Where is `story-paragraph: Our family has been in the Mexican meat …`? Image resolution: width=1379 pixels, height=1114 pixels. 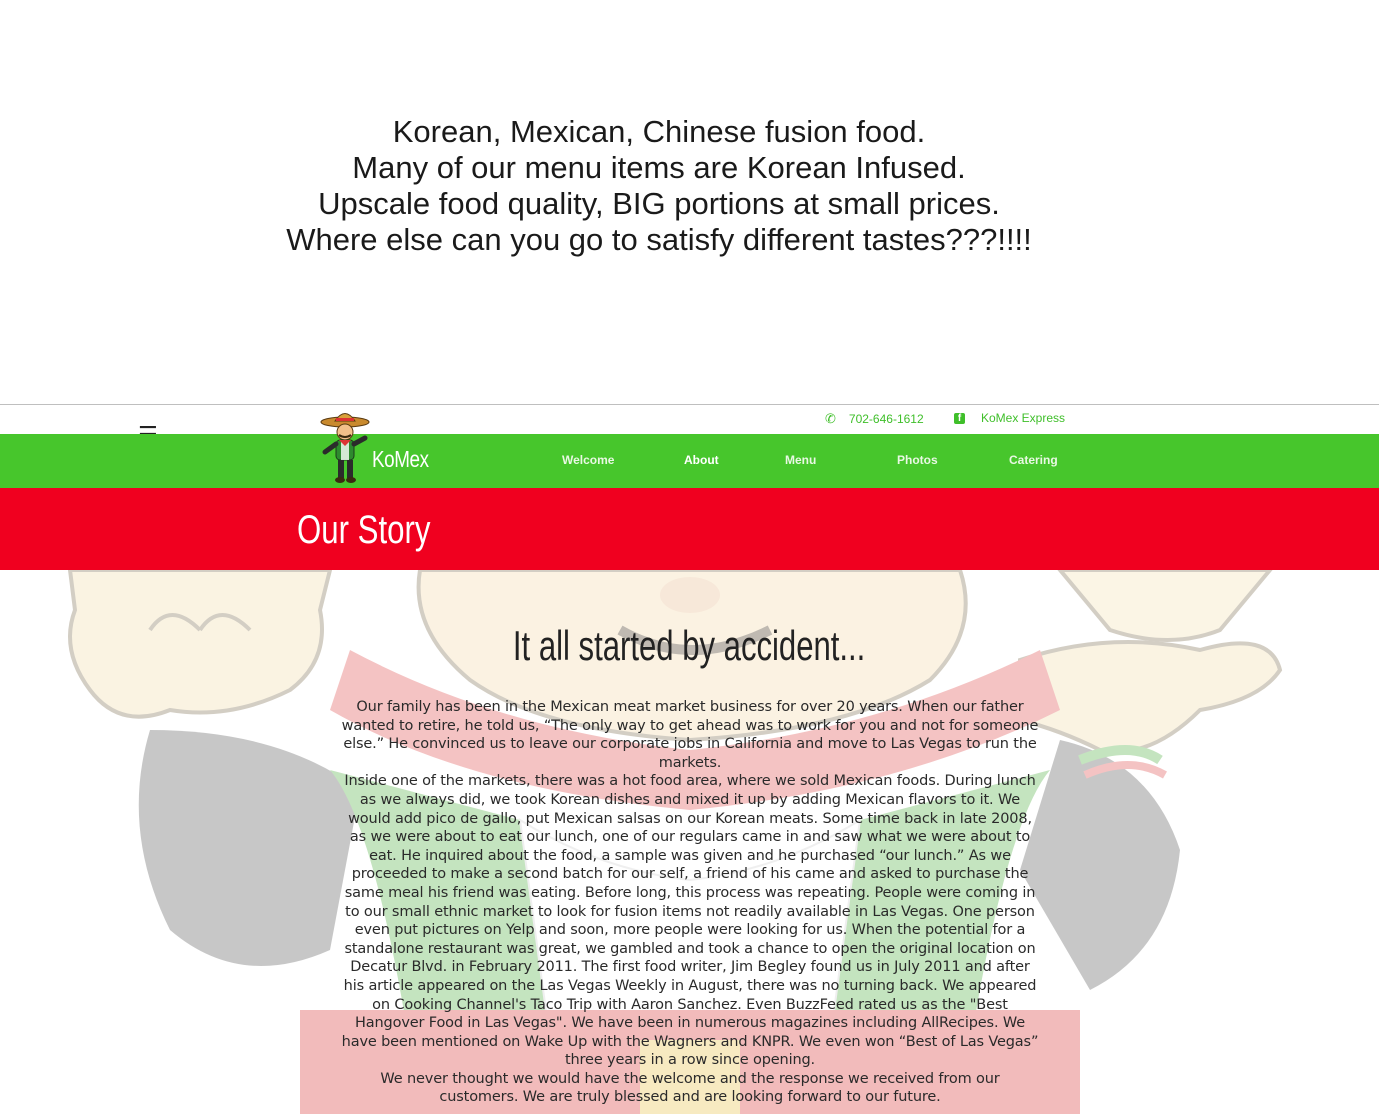 story-paragraph: Our family has been in the Mexican meat … is located at coordinates (690, 735).